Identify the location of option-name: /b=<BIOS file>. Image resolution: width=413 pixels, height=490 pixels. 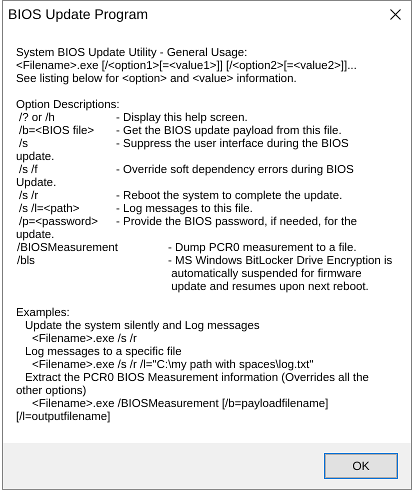
(57, 131).